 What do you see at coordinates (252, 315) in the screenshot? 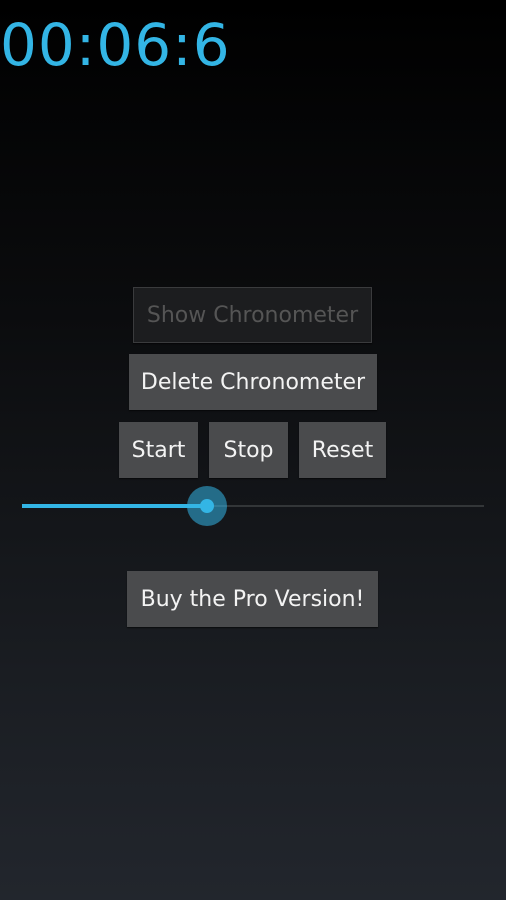
I see `show-chronometer-button: Show Chronometer` at bounding box center [252, 315].